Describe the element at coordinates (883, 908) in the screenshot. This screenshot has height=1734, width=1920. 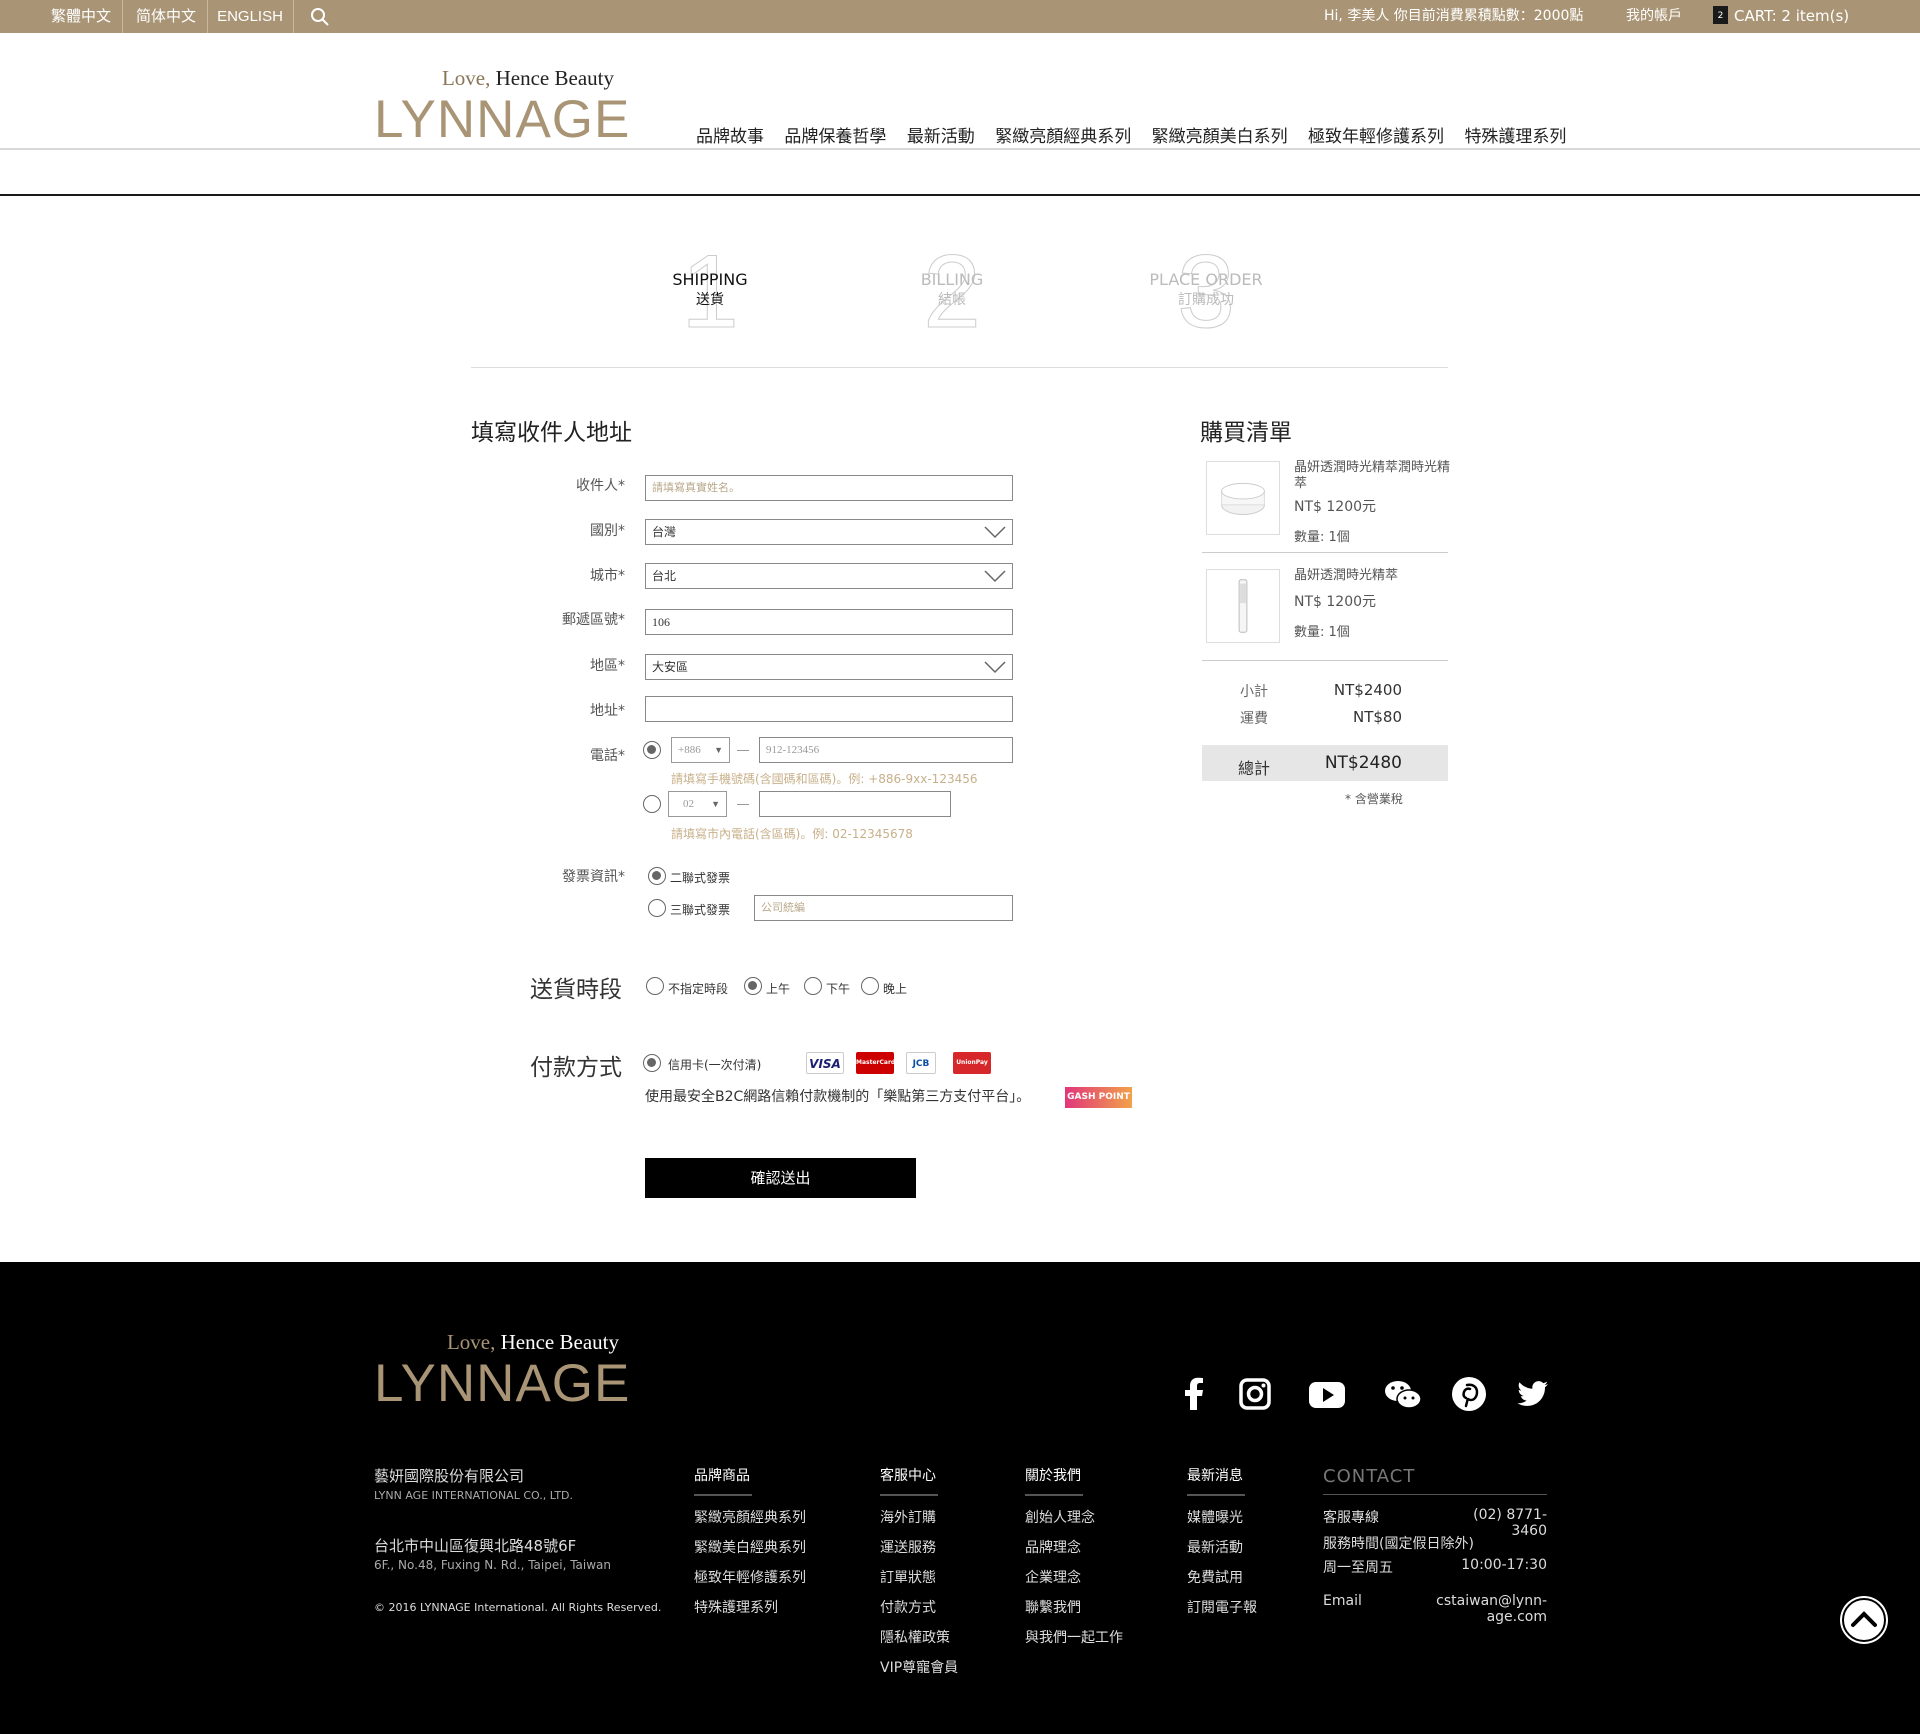
I see `tax-id-input: 公司統編` at that location.